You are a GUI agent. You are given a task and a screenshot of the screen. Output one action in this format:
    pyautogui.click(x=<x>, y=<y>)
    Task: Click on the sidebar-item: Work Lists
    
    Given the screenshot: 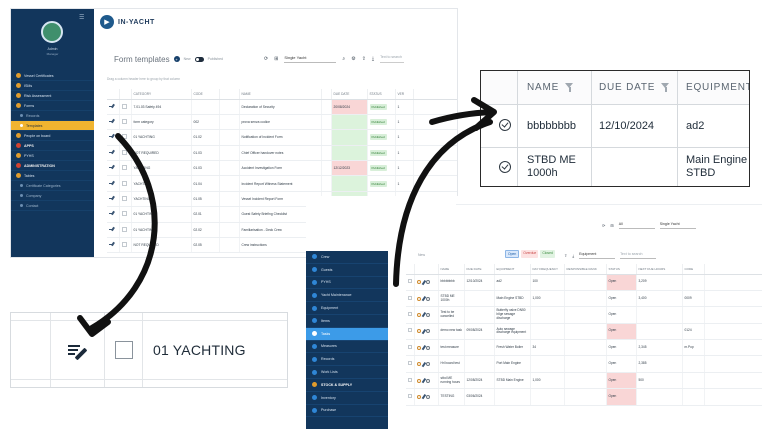 What is the action you would take?
    pyautogui.click(x=347, y=372)
    